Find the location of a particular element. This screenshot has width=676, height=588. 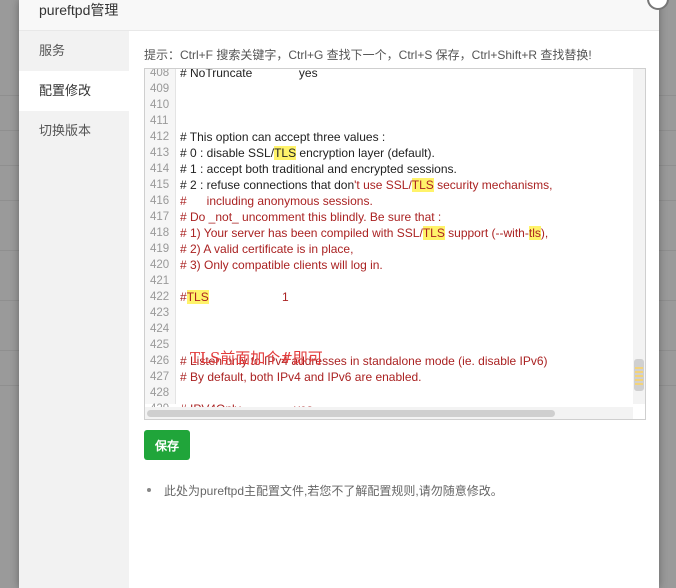

sidebar-item-version: 切换版本 is located at coordinates (74, 131).